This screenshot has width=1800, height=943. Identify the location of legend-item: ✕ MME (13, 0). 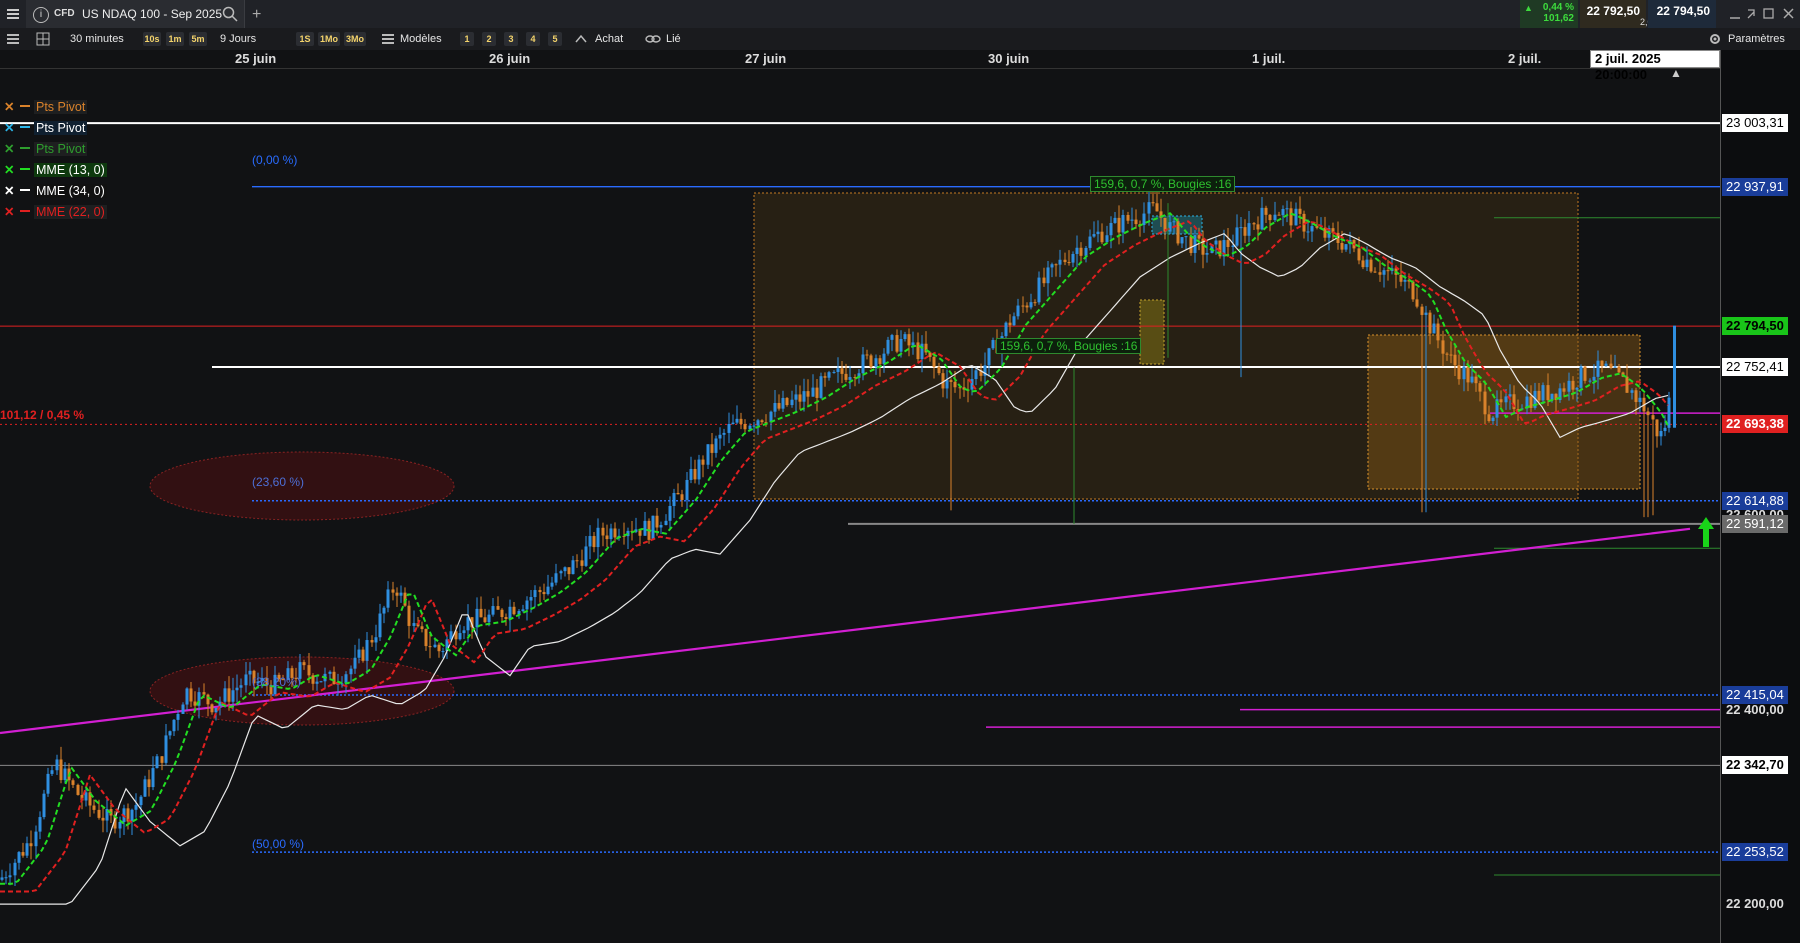
(55, 170).